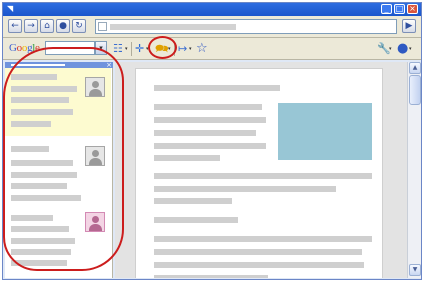 This screenshot has width=430, height=287. I want to click on google-logo-letter: G, so click(13, 48).